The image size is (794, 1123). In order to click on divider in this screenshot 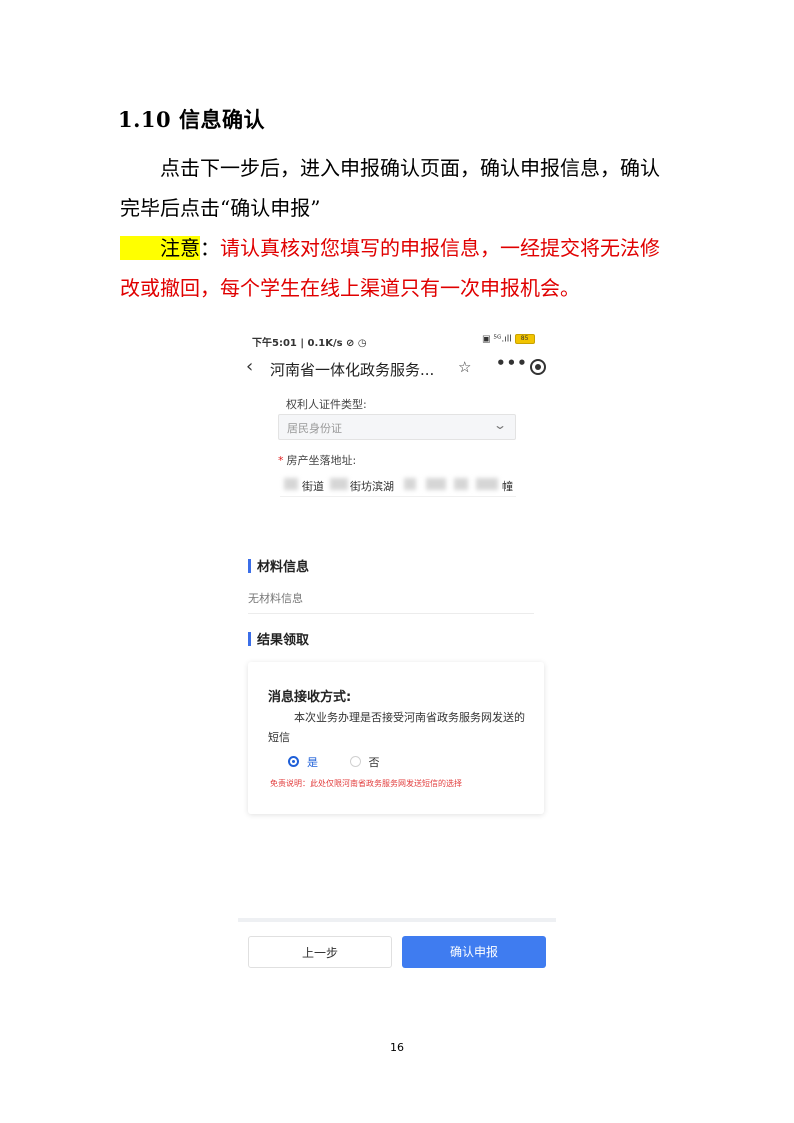, I will do `click(391, 613)`.